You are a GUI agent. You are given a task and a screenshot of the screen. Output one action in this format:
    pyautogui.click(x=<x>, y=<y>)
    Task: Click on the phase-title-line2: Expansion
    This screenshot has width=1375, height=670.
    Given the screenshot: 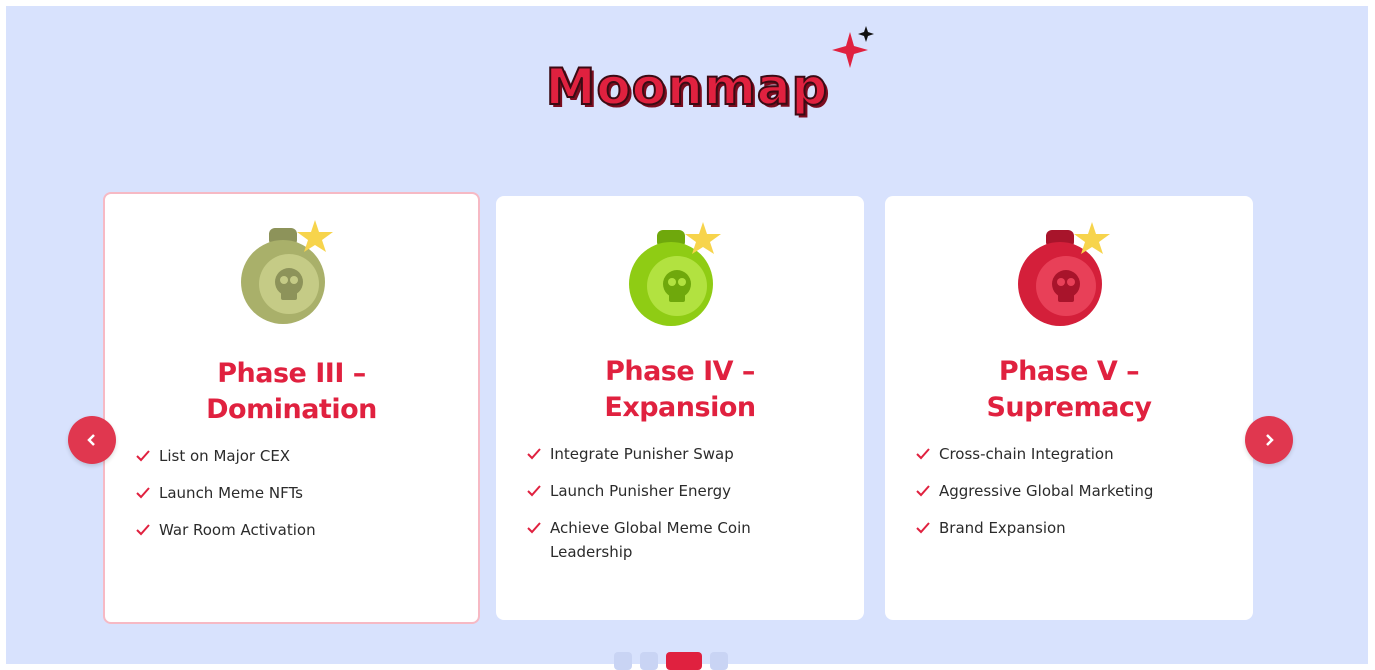 What is the action you would take?
    pyautogui.click(x=680, y=407)
    